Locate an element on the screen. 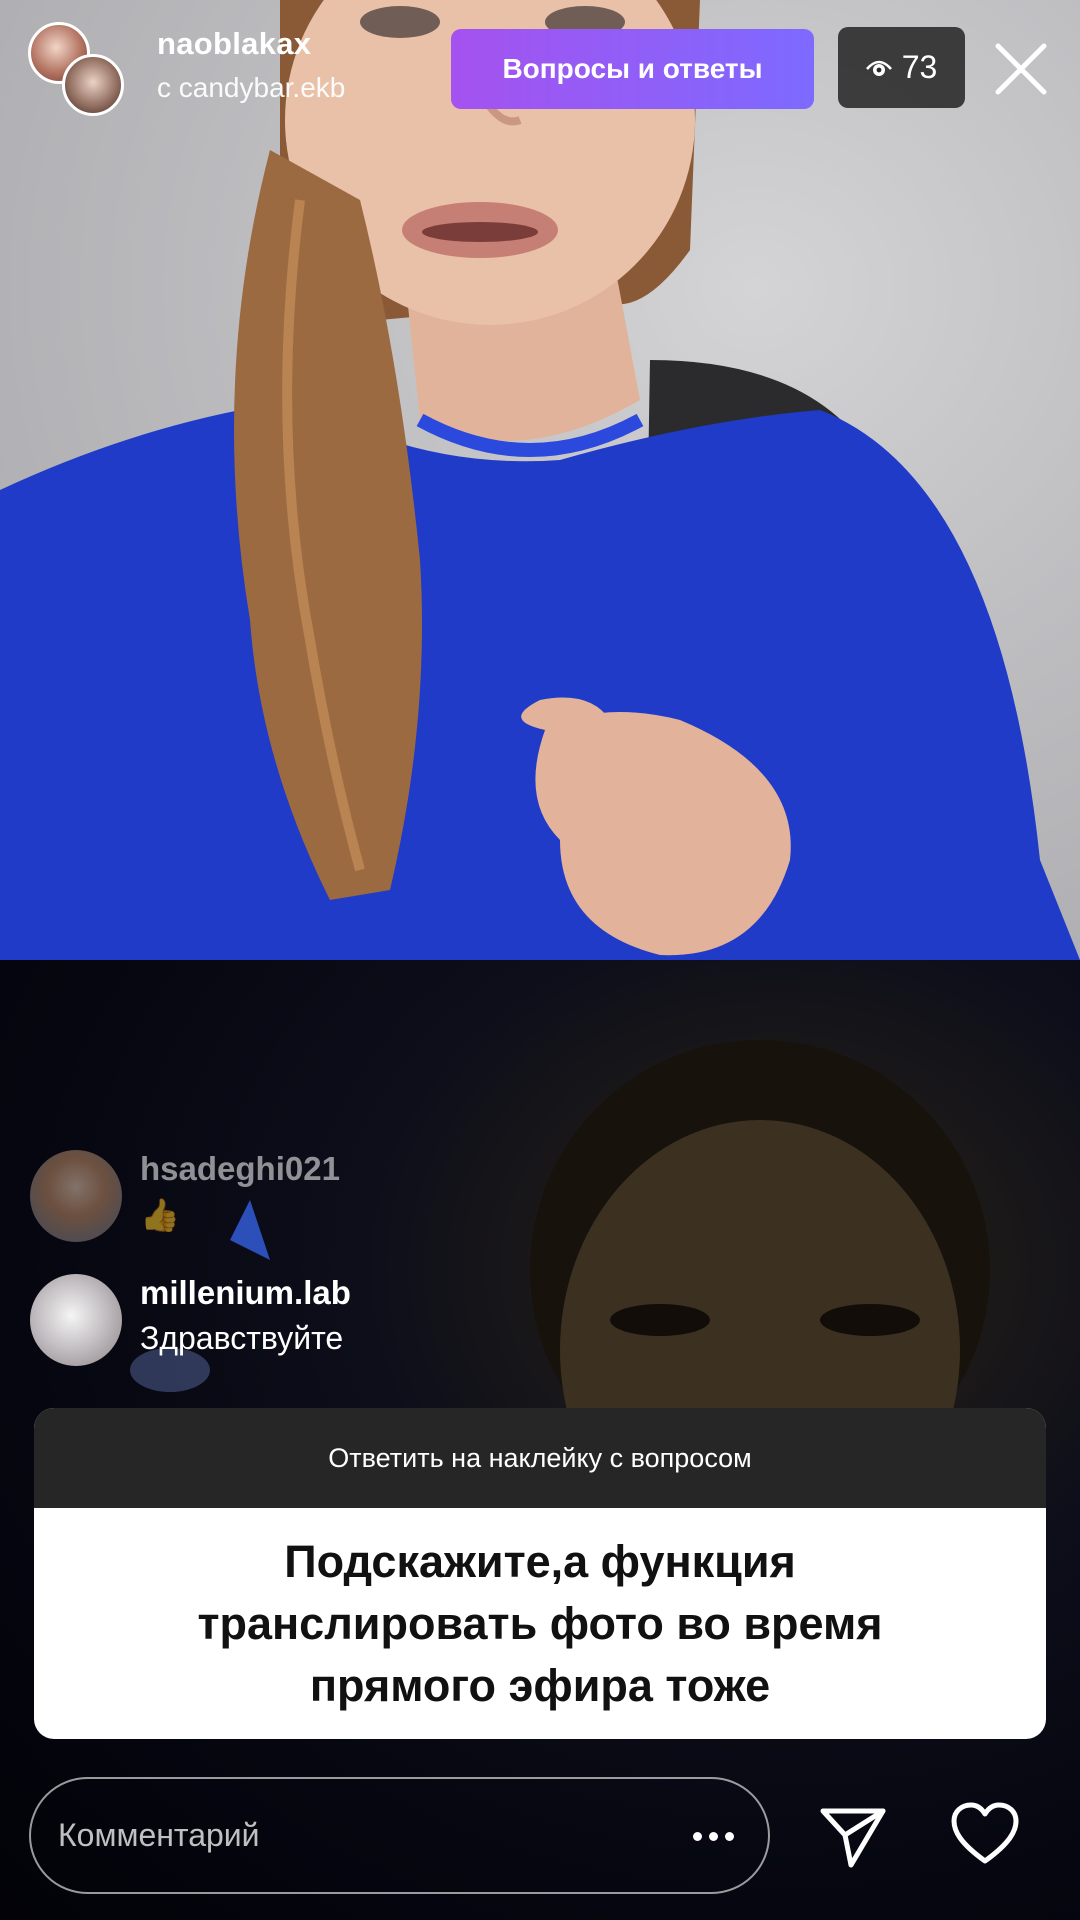 The height and width of the screenshot is (1920, 1080). heart-icon is located at coordinates (985, 1834).